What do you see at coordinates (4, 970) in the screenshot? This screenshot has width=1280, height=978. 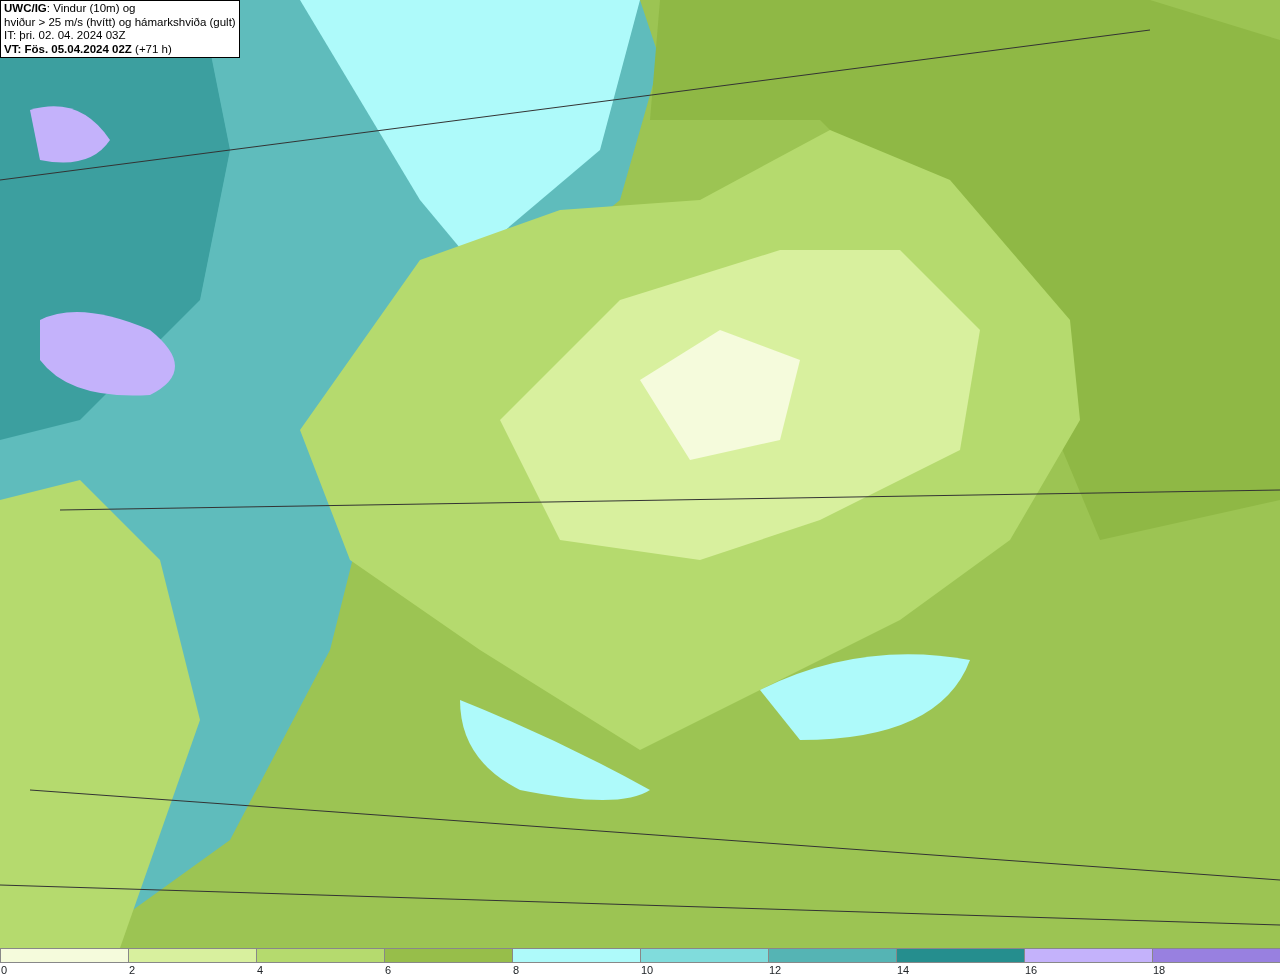 I see `legend-label: 0` at bounding box center [4, 970].